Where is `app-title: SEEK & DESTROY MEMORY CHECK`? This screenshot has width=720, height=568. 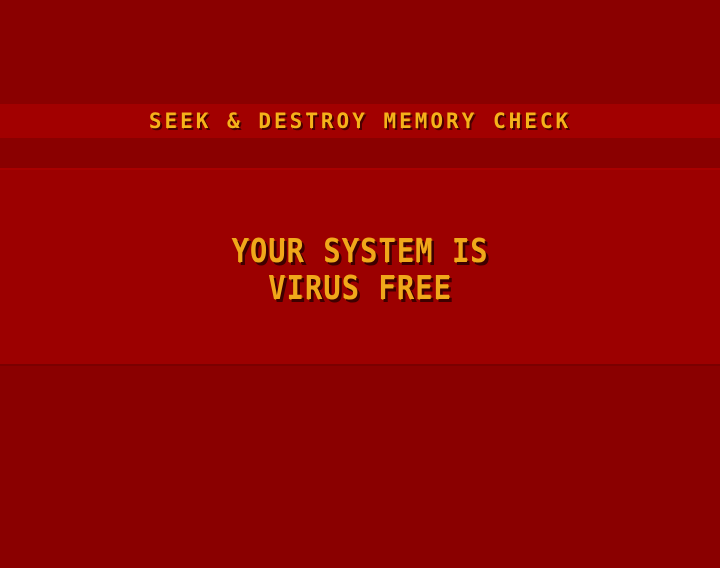 app-title: SEEK & DESTROY MEMORY CHECK is located at coordinates (360, 121).